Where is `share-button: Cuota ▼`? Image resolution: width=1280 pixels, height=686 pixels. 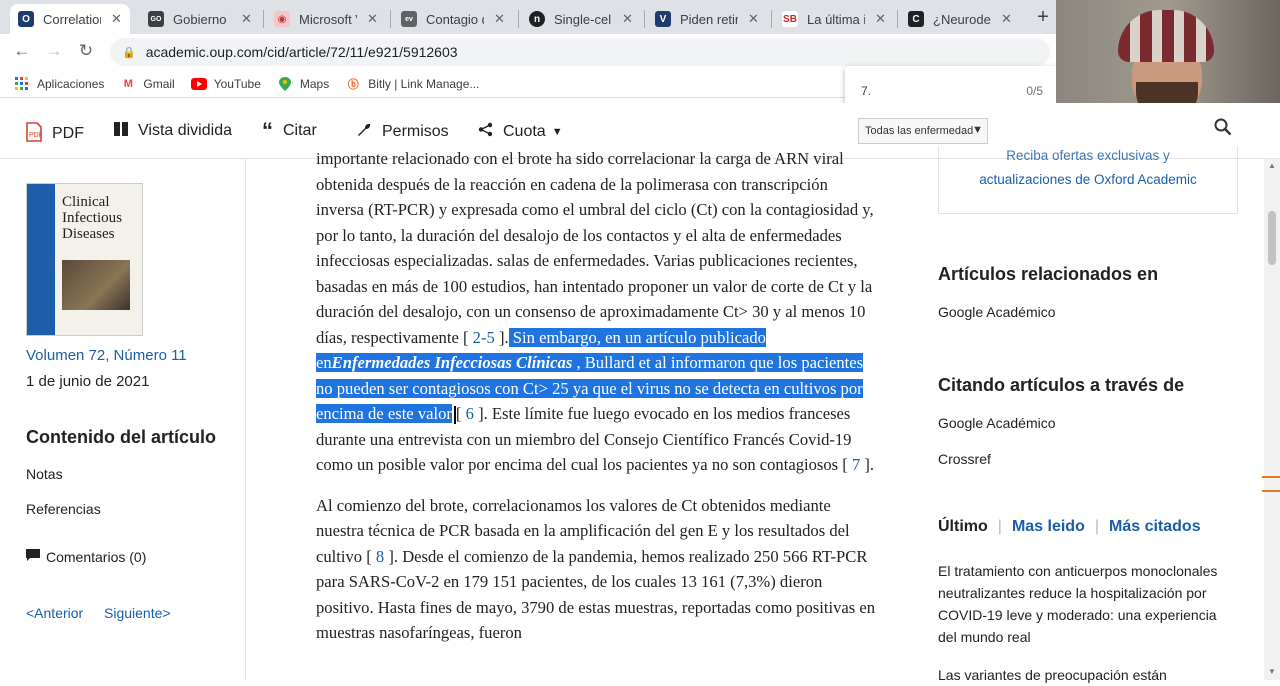 share-button: Cuota ▼ is located at coordinates (520, 131).